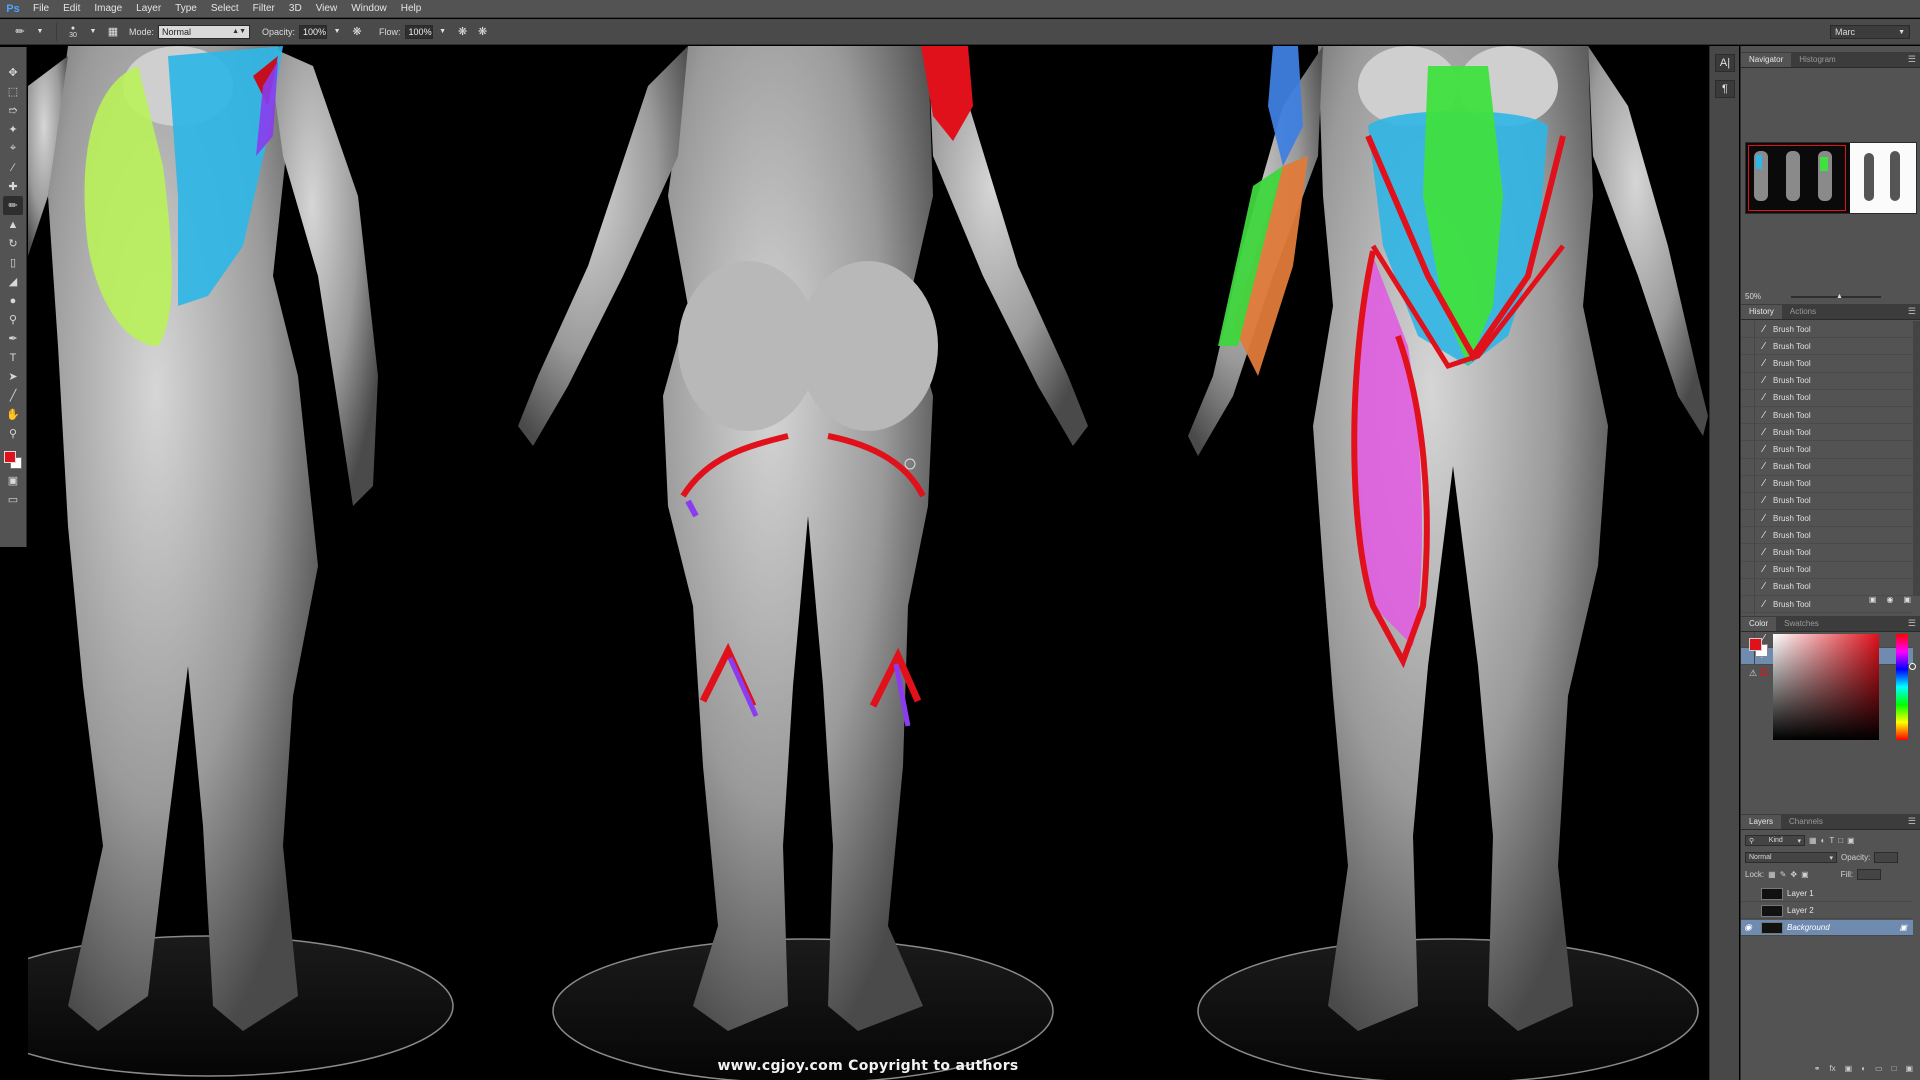  I want to click on lock-transparency-icon: ▦, so click(1772, 874).